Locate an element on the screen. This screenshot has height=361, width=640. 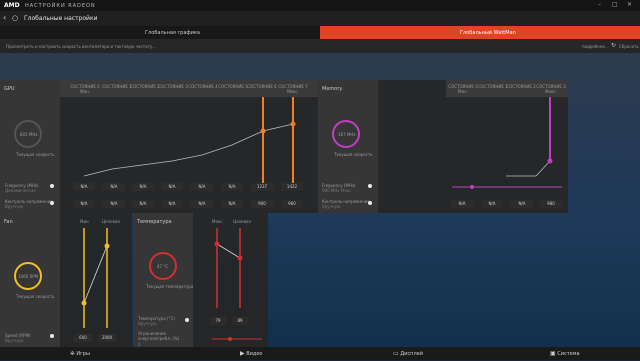
memory-gauge-value: 167 MHz is located at coordinates (347, 134).